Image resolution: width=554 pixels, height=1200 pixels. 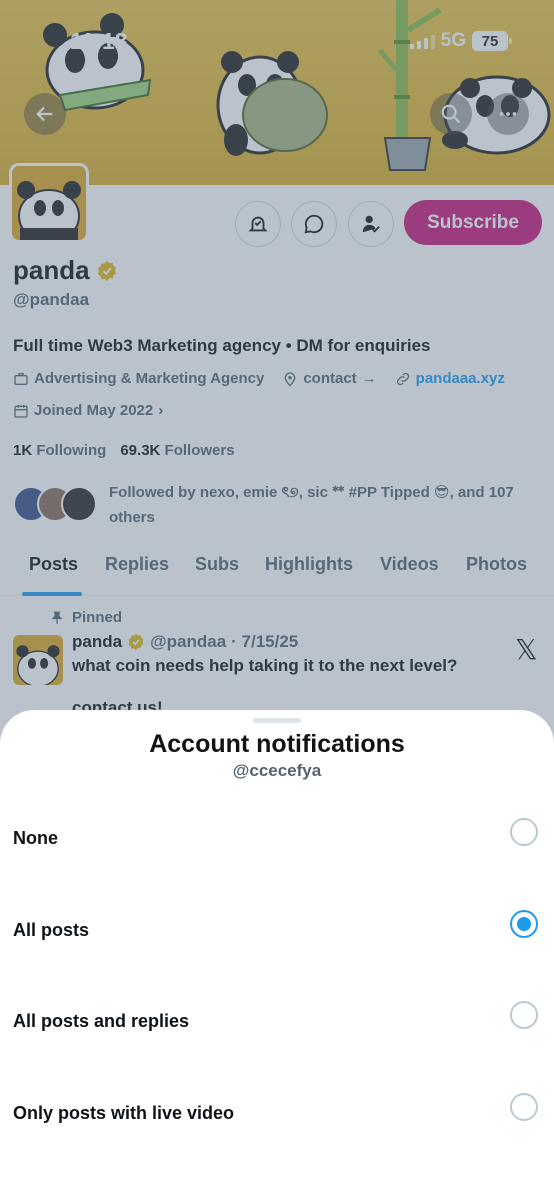 I want to click on option-none: None, so click(x=277, y=840).